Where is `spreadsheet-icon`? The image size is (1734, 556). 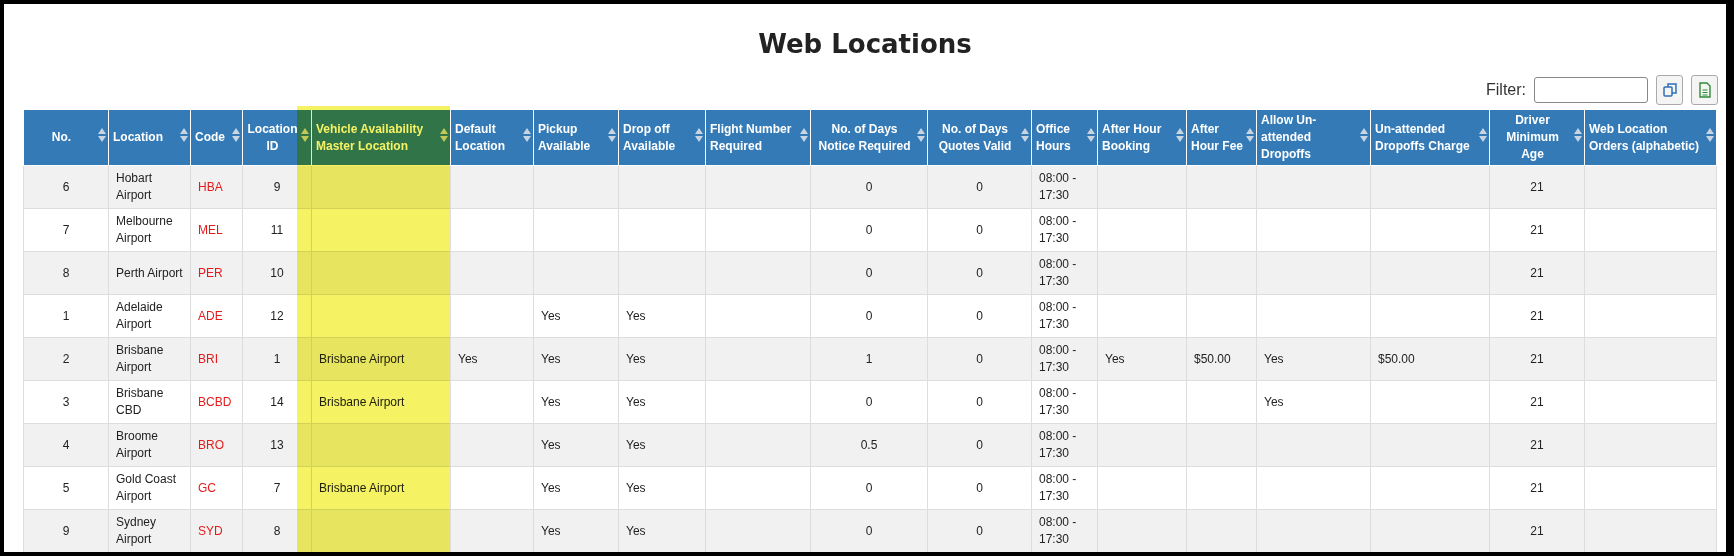
spreadsheet-icon is located at coordinates (1704, 90).